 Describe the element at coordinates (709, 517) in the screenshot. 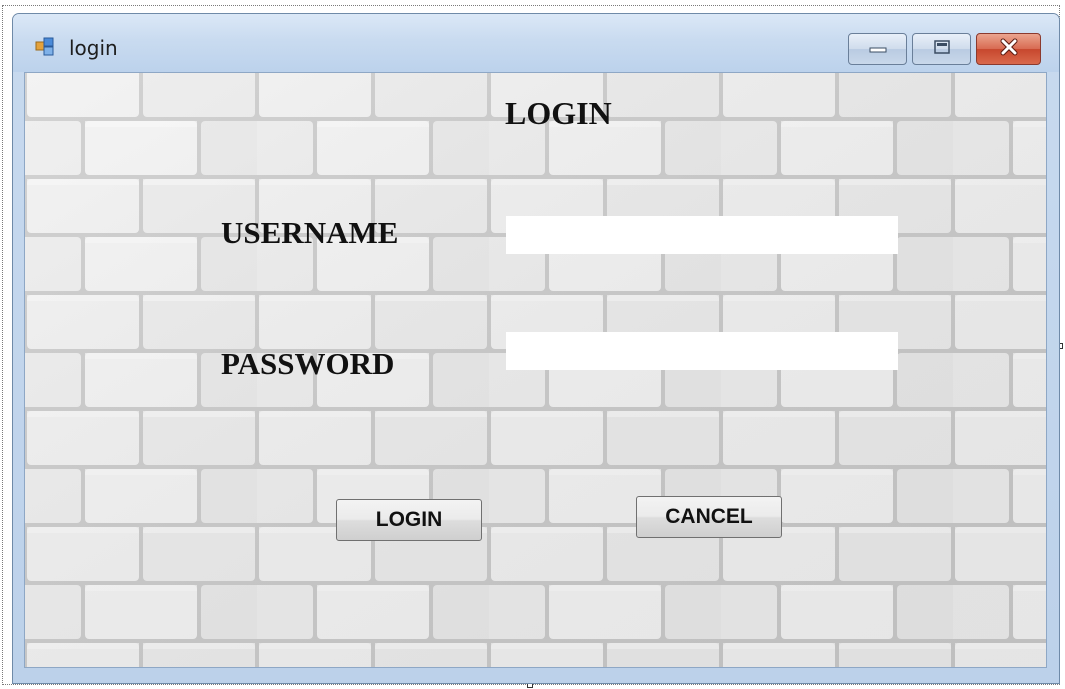

I see `cancel-button: CANCEL` at that location.